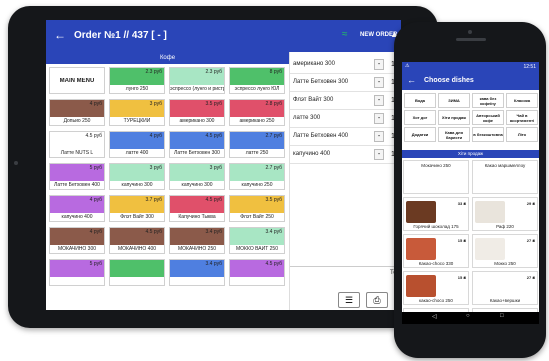 The height and width of the screenshot is (361, 549). I want to click on nav-back-icon: ◁, so click(434, 316).